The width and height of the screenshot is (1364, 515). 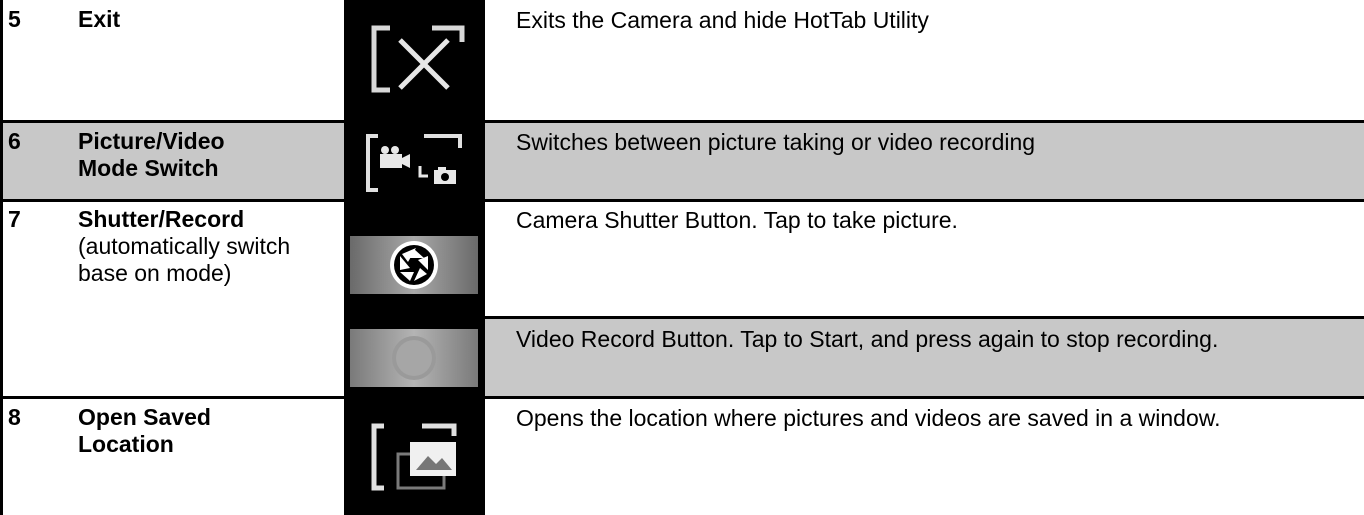 What do you see at coordinates (14, 219) in the screenshot?
I see `row-number: 7` at bounding box center [14, 219].